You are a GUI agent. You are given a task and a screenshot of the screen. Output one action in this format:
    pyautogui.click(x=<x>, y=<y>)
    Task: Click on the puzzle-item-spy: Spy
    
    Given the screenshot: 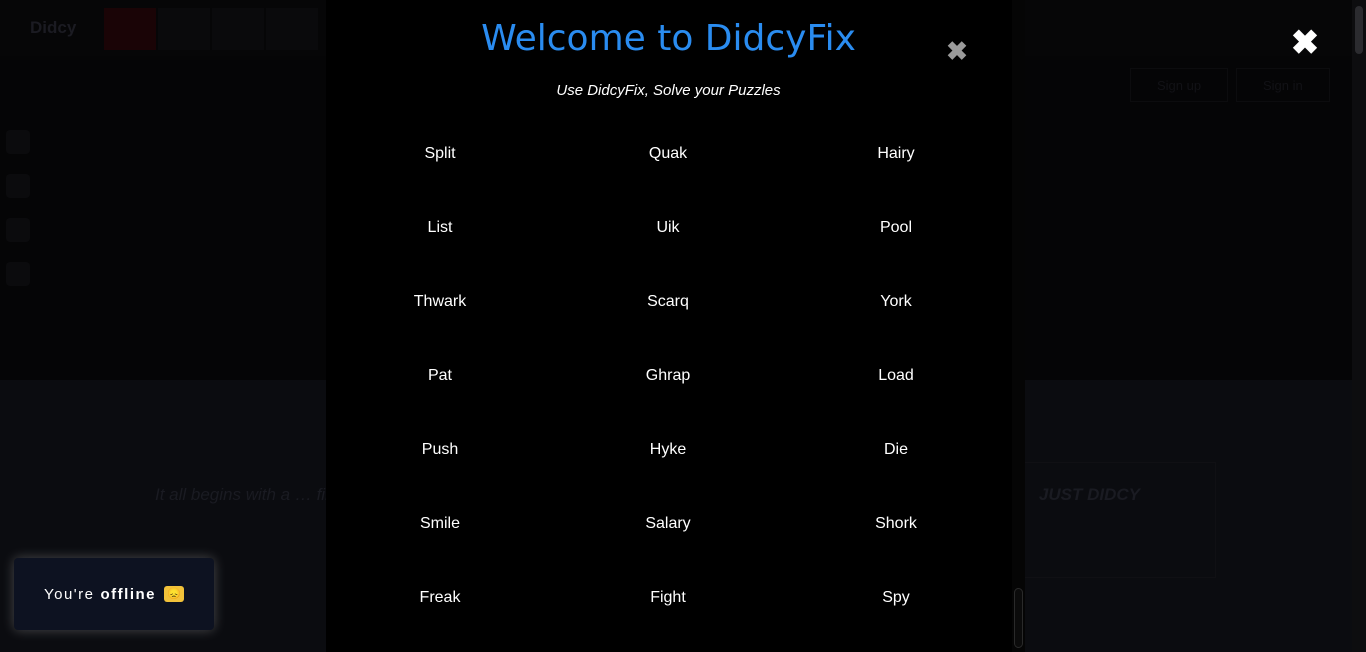 What is the action you would take?
    pyautogui.click(x=896, y=598)
    